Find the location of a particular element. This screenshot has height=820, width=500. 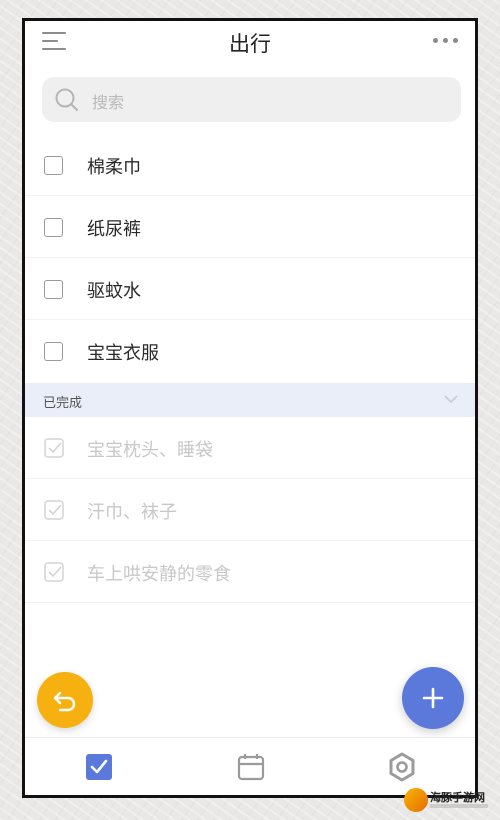

page-title: 出行 is located at coordinates (250, 44).